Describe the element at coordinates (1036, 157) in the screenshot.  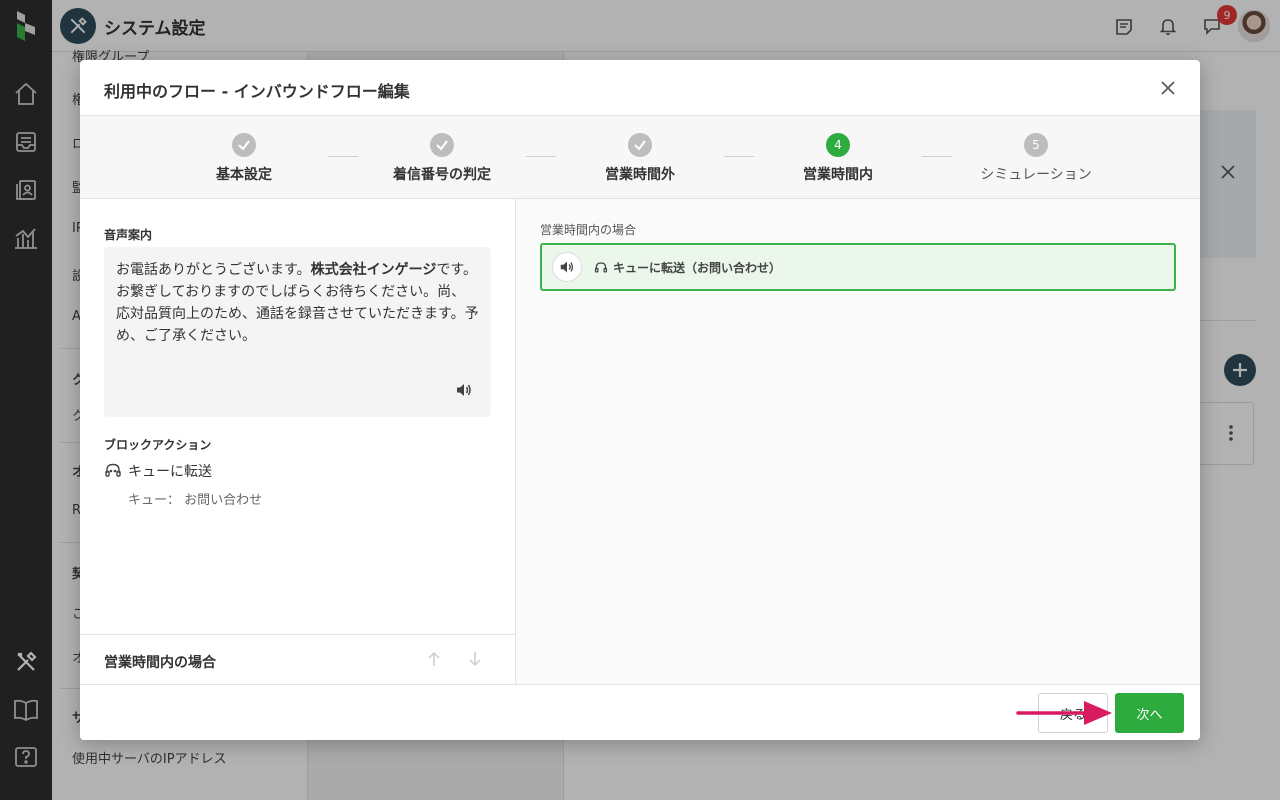
I see `step-simulation: 5 シミュレーション` at that location.